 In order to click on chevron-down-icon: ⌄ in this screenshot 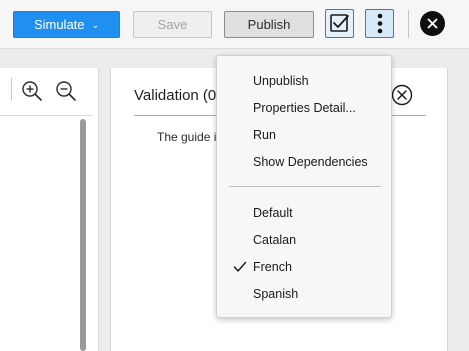, I will do `click(95, 24)`.